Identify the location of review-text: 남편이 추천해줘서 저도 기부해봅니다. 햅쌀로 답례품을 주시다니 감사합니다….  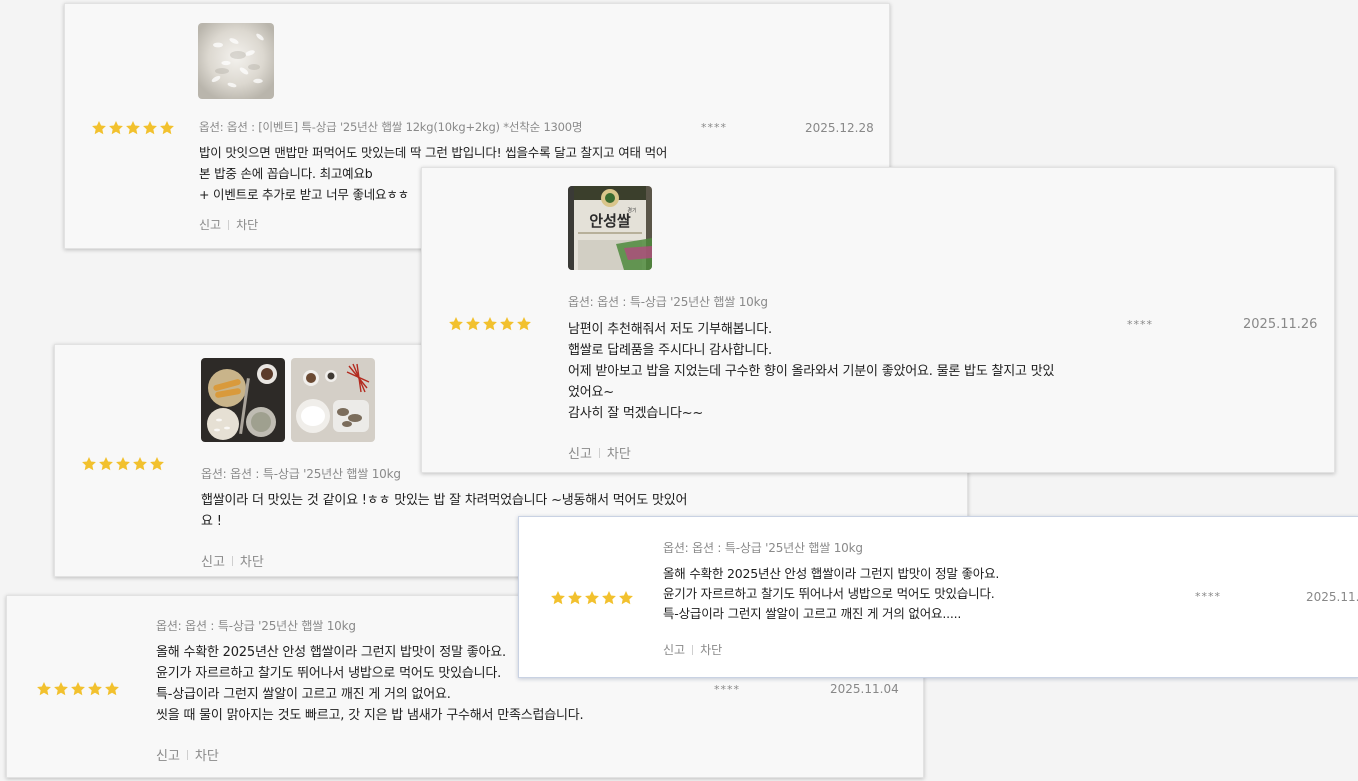
(811, 371).